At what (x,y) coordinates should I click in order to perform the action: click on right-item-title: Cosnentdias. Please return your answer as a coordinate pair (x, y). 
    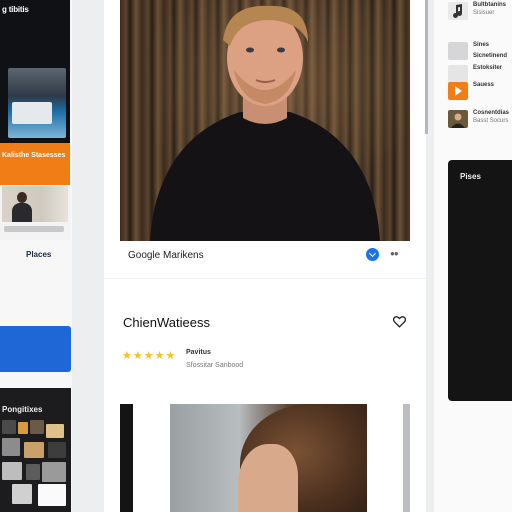
    Looking at the image, I should click on (491, 113).